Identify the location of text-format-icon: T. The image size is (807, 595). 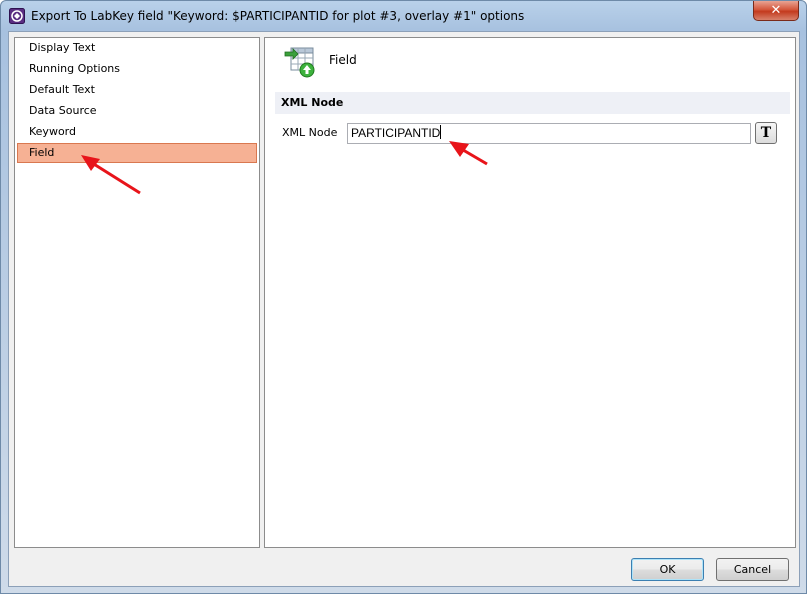
(766, 133).